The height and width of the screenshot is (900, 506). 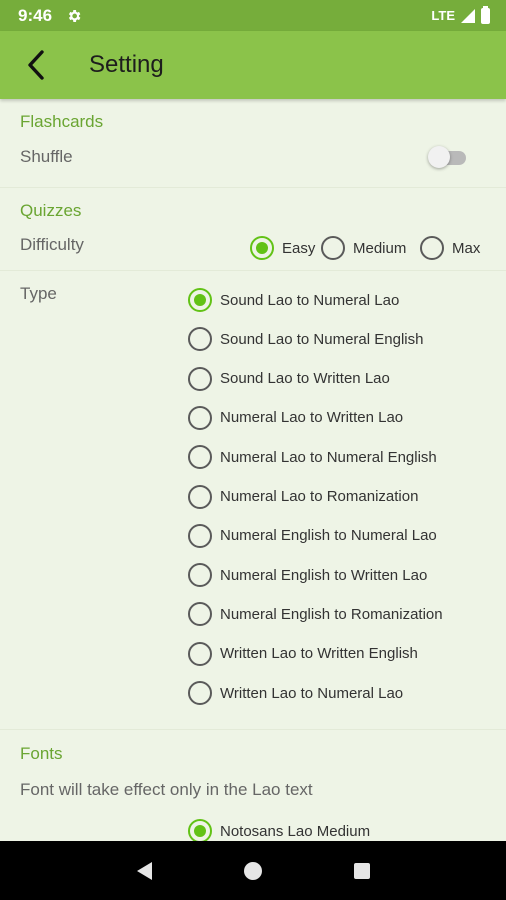 I want to click on shuffle-toggle, so click(x=449, y=157).